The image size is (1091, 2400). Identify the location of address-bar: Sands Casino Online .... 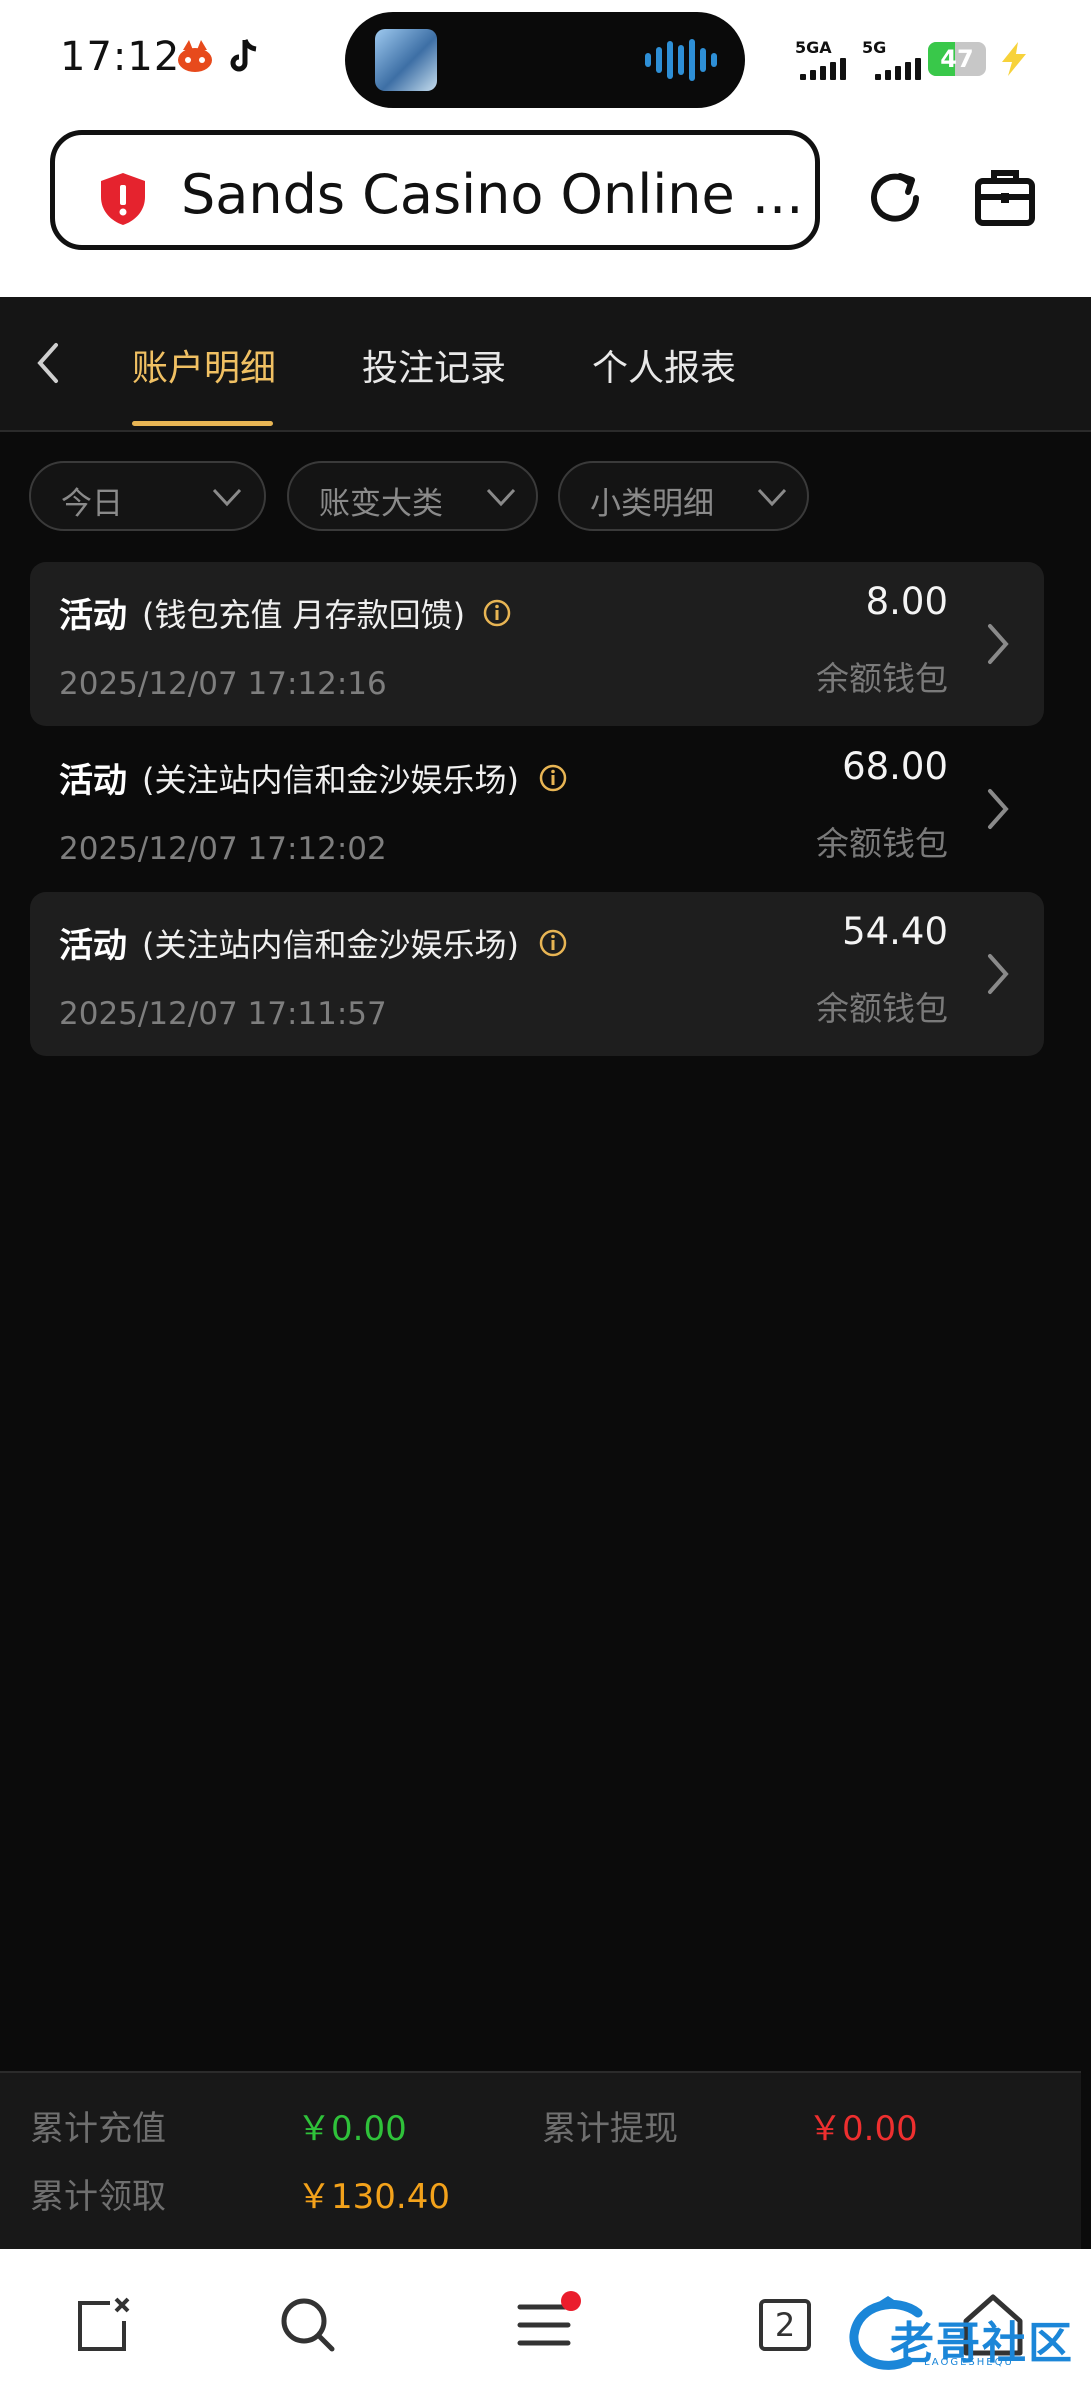
(435, 190).